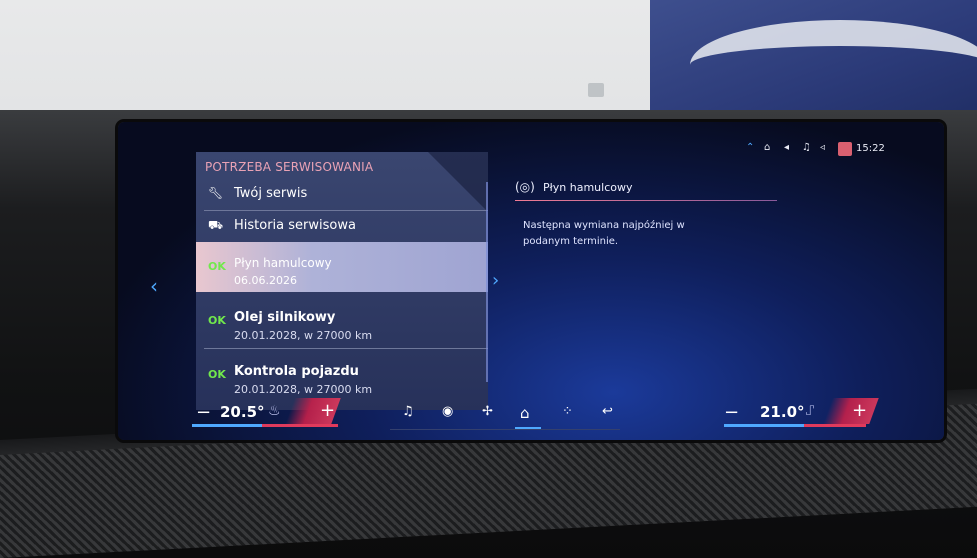 Image resolution: width=977 pixels, height=558 pixels. Describe the element at coordinates (505, 415) in the screenshot. I see `app-dock: ♫ ◉ ✢ ⌂ ⁘ ↩` at that location.